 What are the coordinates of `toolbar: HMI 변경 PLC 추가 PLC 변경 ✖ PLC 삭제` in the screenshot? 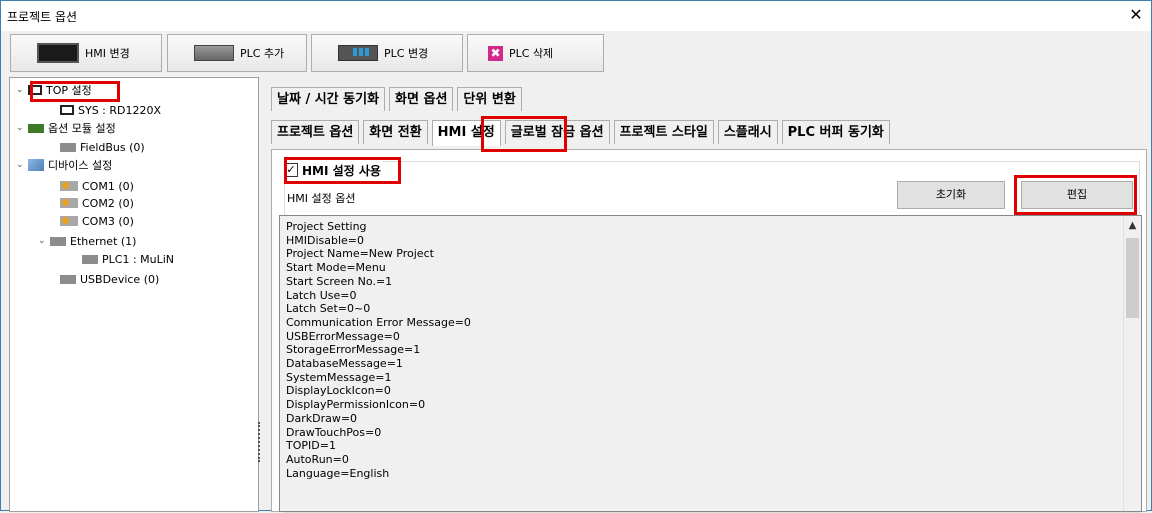 It's located at (576, 53).